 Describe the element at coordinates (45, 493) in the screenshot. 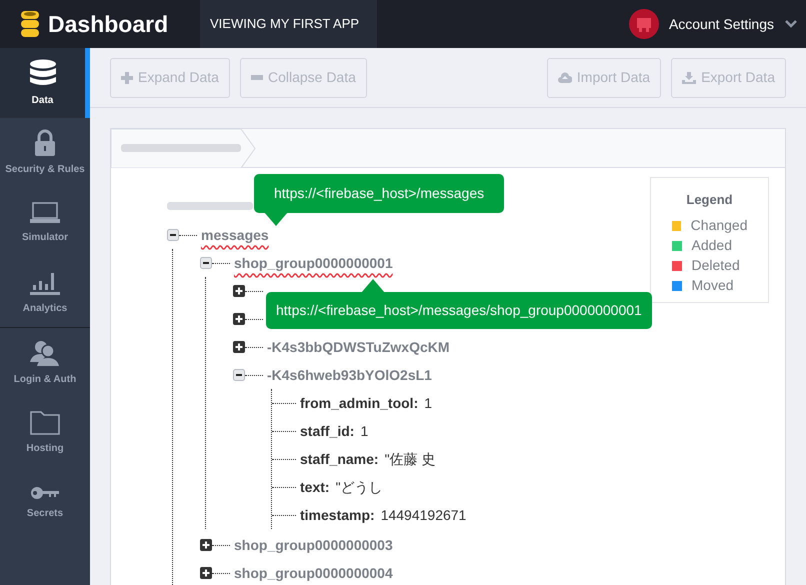

I see `key-icon` at that location.